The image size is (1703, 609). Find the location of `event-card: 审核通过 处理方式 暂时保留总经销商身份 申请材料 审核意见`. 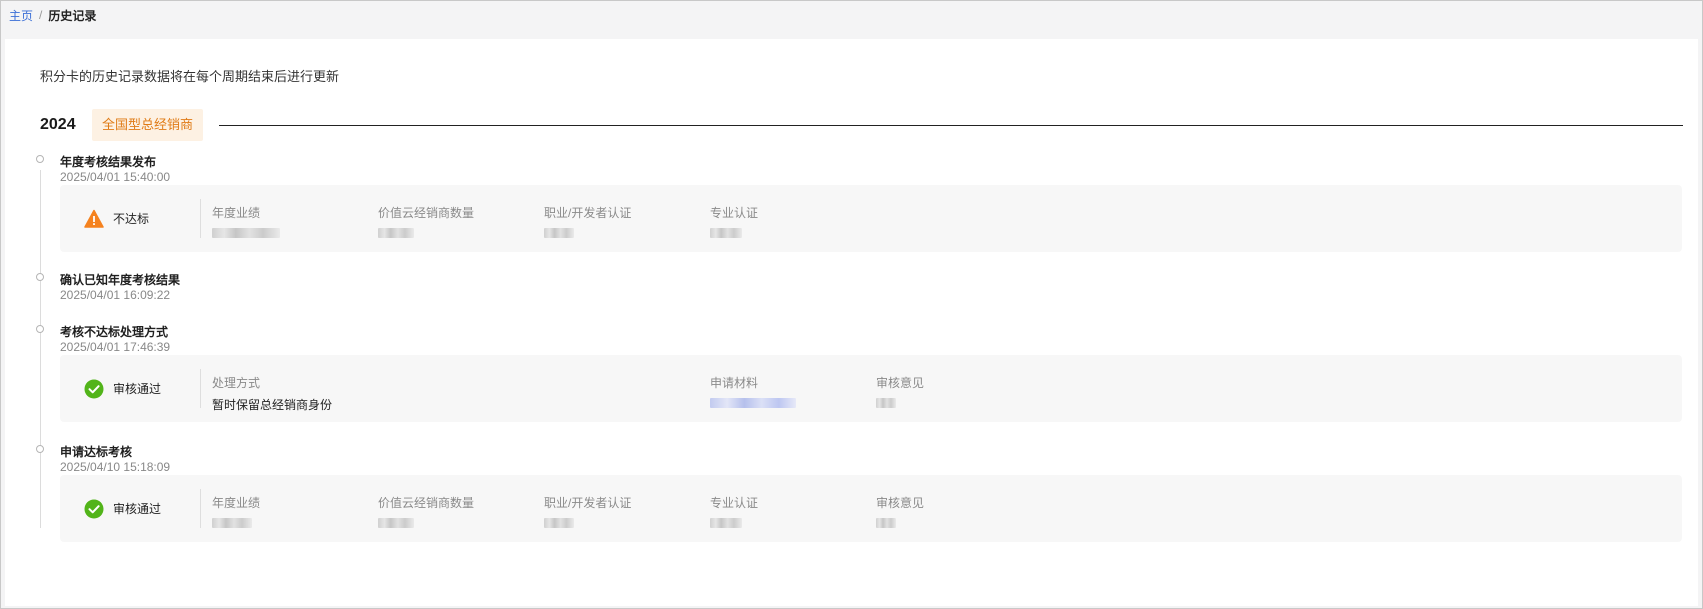

event-card: 审核通过 处理方式 暂时保留总经销商身份 申请材料 审核意见 is located at coordinates (871, 388).